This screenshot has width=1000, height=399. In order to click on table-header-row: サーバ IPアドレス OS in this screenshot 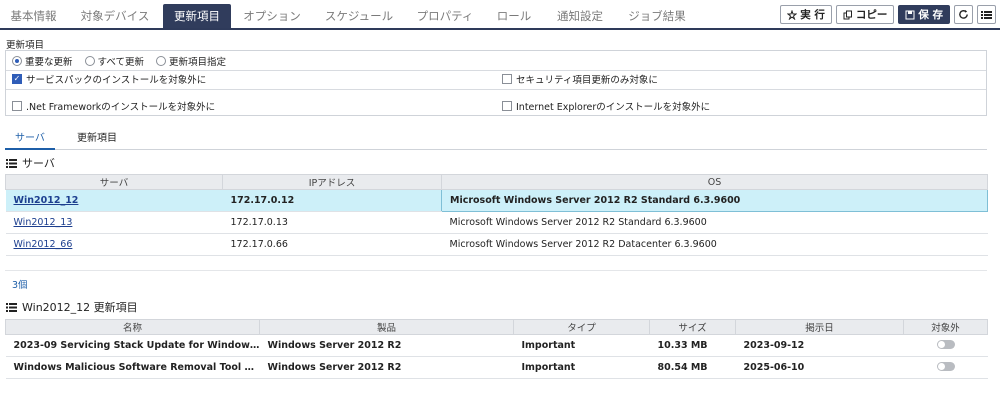, I will do `click(496, 182)`.